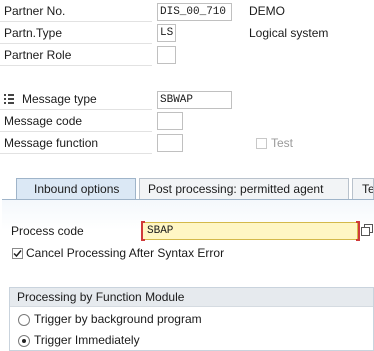 This screenshot has height=351, width=374. Describe the element at coordinates (261, 143) in the screenshot. I see `test-checkbox` at that location.